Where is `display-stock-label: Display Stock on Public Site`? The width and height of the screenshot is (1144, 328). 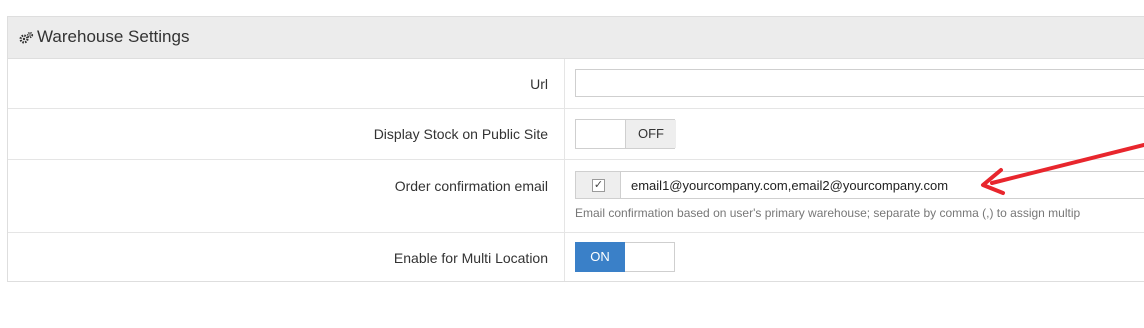 display-stock-label: Display Stock on Public Site is located at coordinates (460, 134).